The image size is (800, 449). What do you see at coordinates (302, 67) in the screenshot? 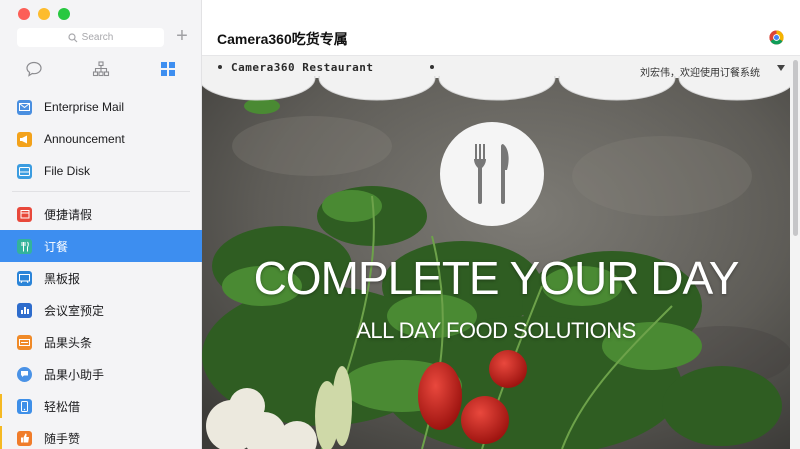
I see `restaurant-brand: Camera360 Restaurant` at bounding box center [302, 67].